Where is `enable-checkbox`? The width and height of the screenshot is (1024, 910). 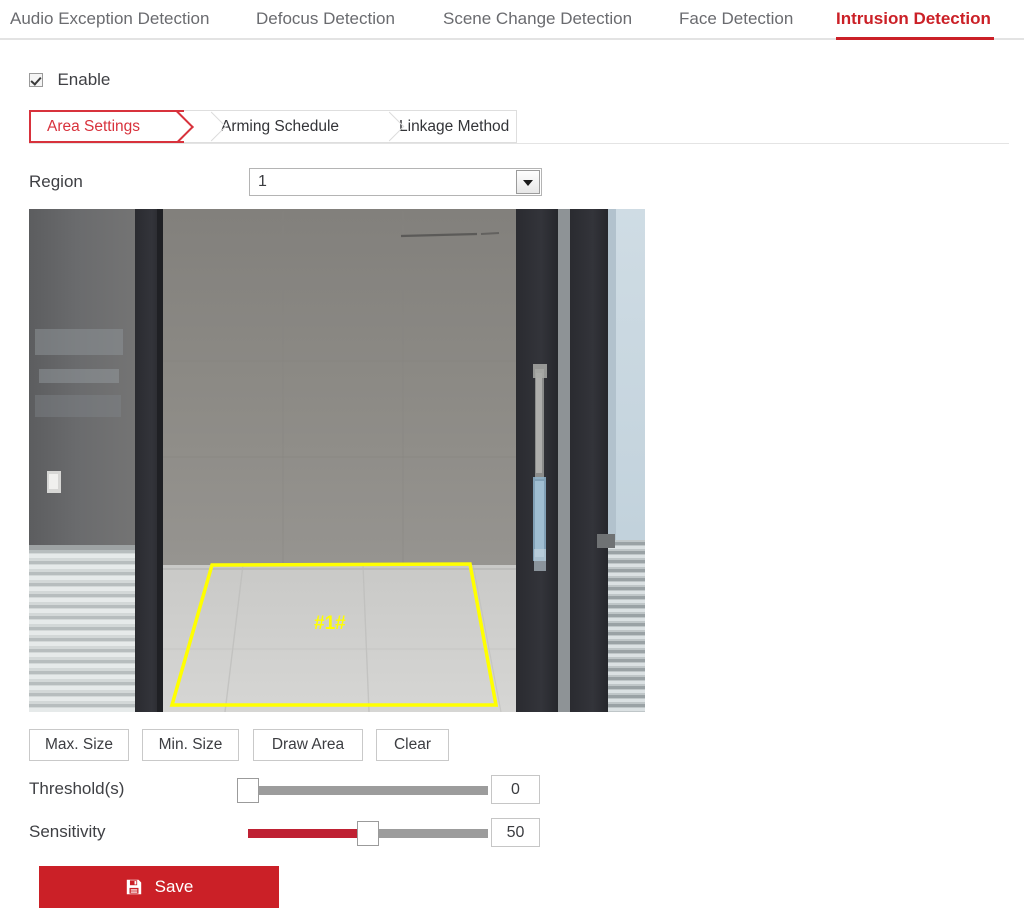
enable-checkbox is located at coordinates (36, 80).